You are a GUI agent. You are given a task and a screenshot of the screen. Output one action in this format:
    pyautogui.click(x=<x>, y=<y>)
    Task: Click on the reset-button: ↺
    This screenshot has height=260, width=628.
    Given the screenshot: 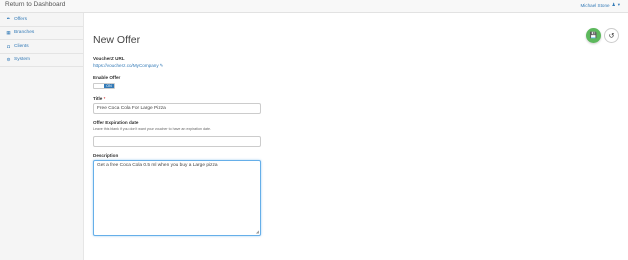 What is the action you would take?
    pyautogui.click(x=611, y=35)
    